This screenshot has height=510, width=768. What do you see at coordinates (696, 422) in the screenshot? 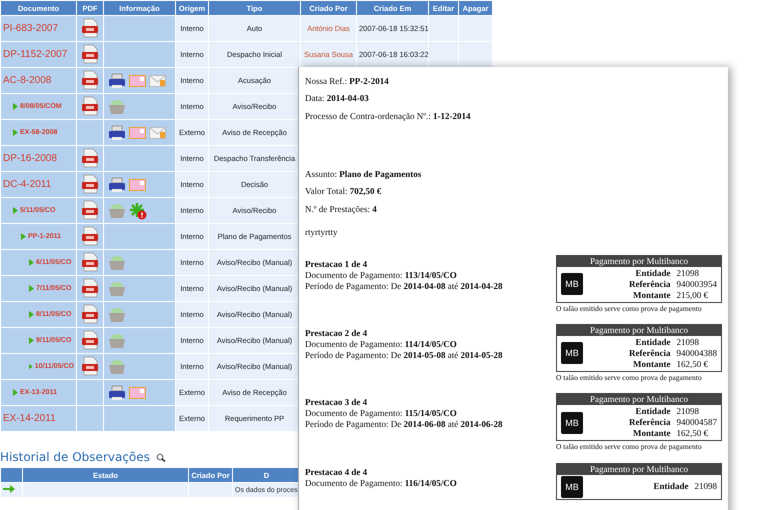
I see `payment-value: 940004587` at bounding box center [696, 422].